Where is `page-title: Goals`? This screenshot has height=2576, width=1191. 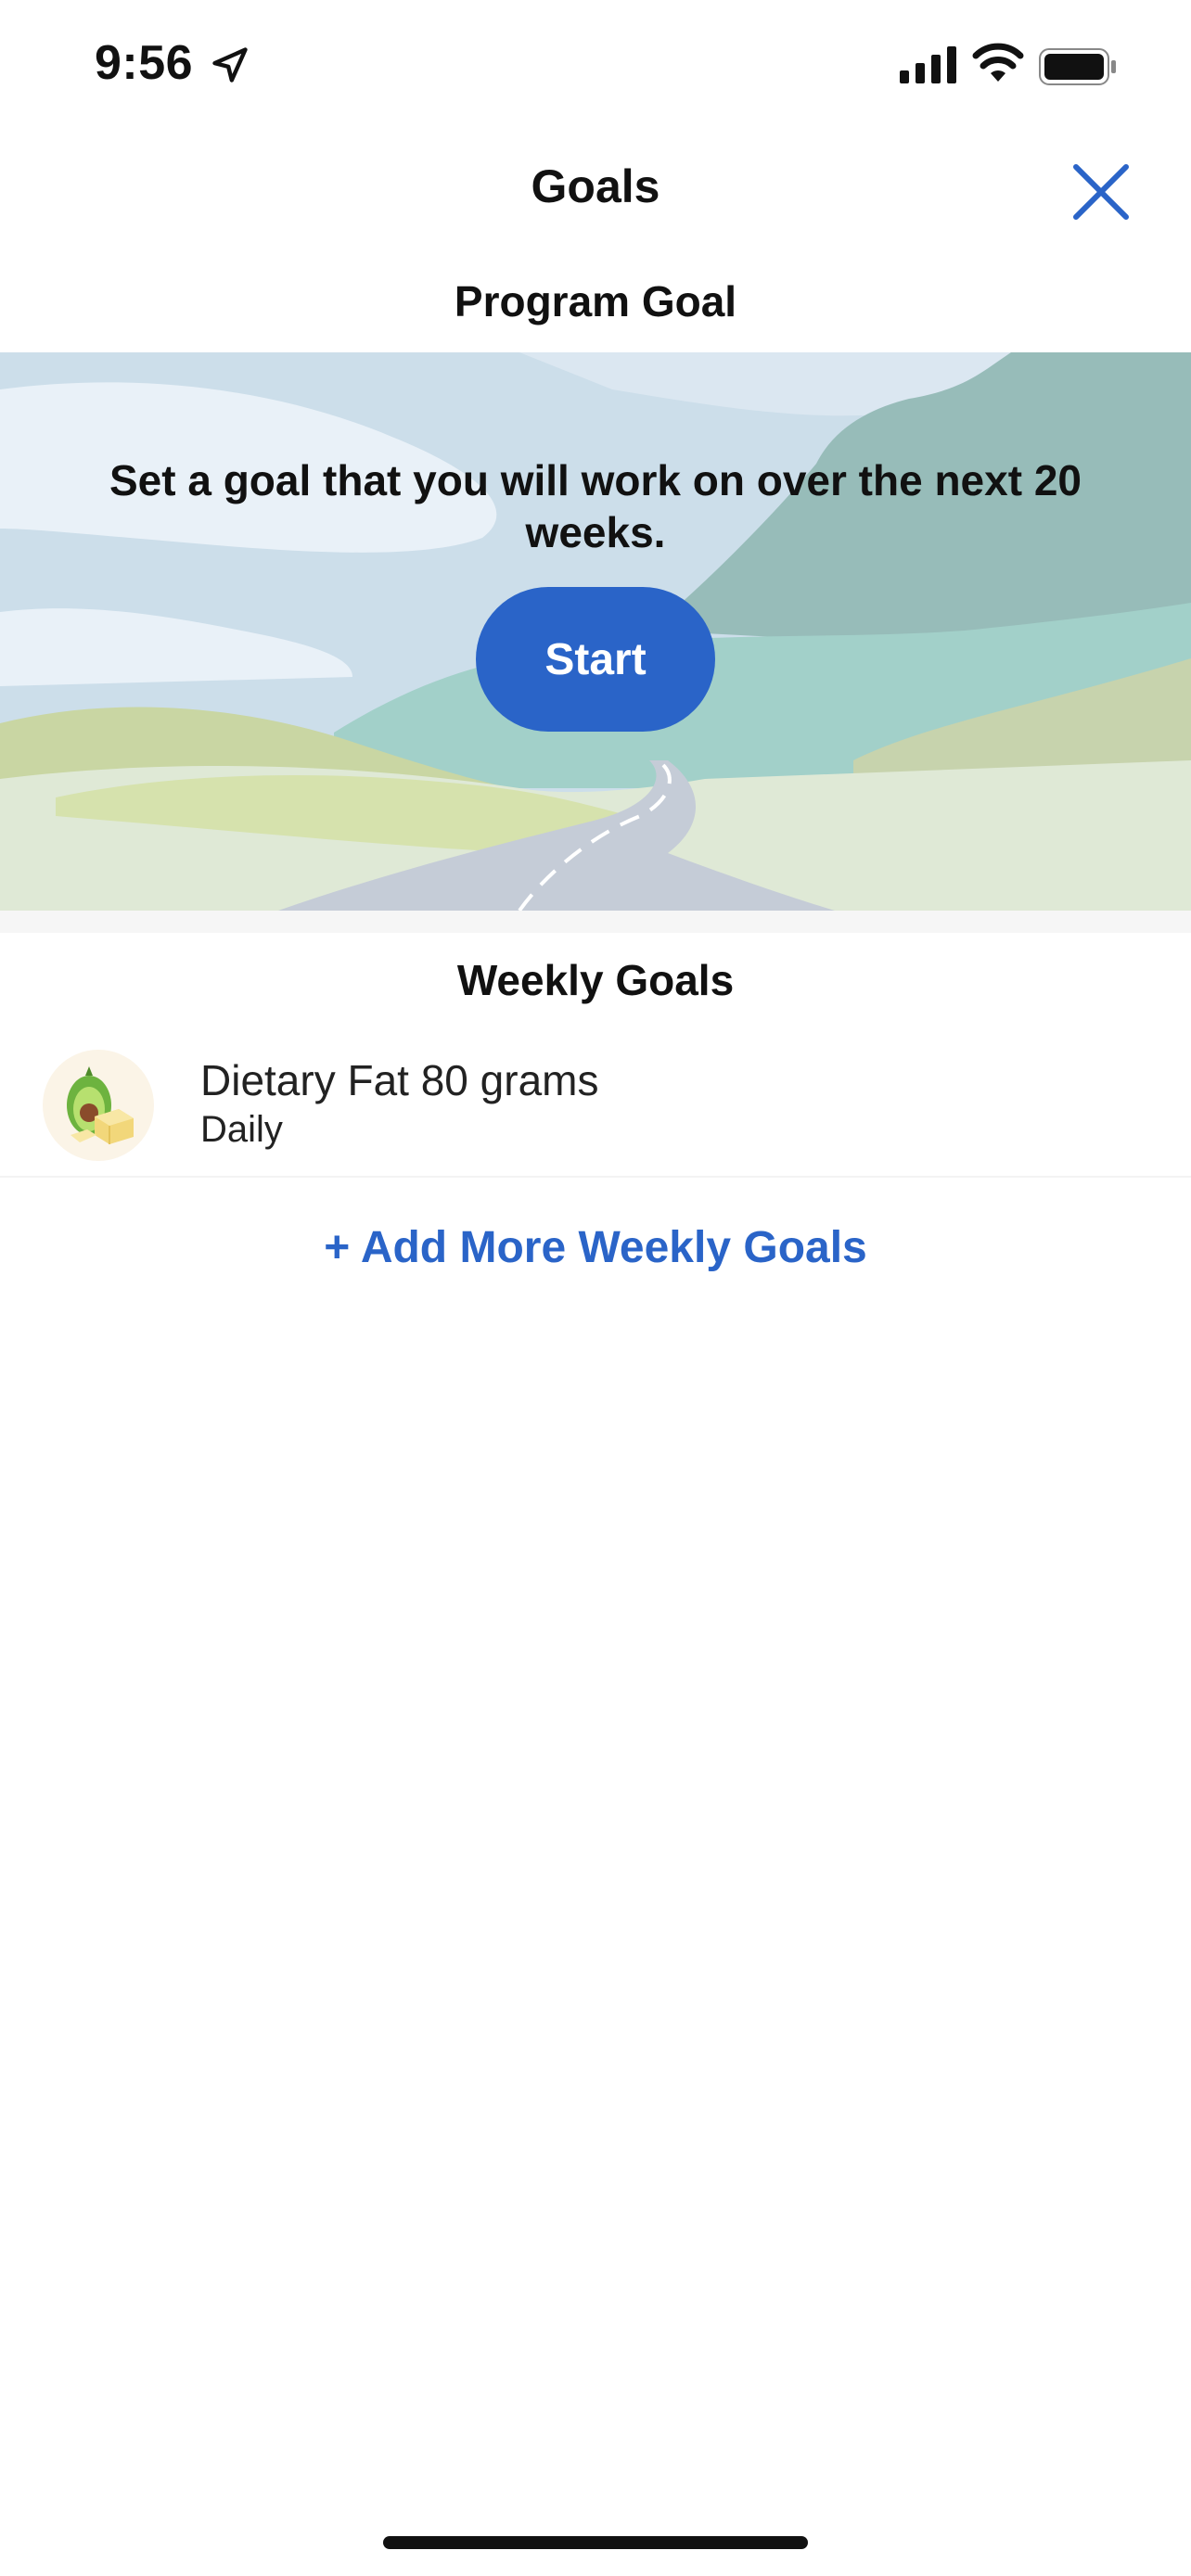
page-title: Goals is located at coordinates (595, 186).